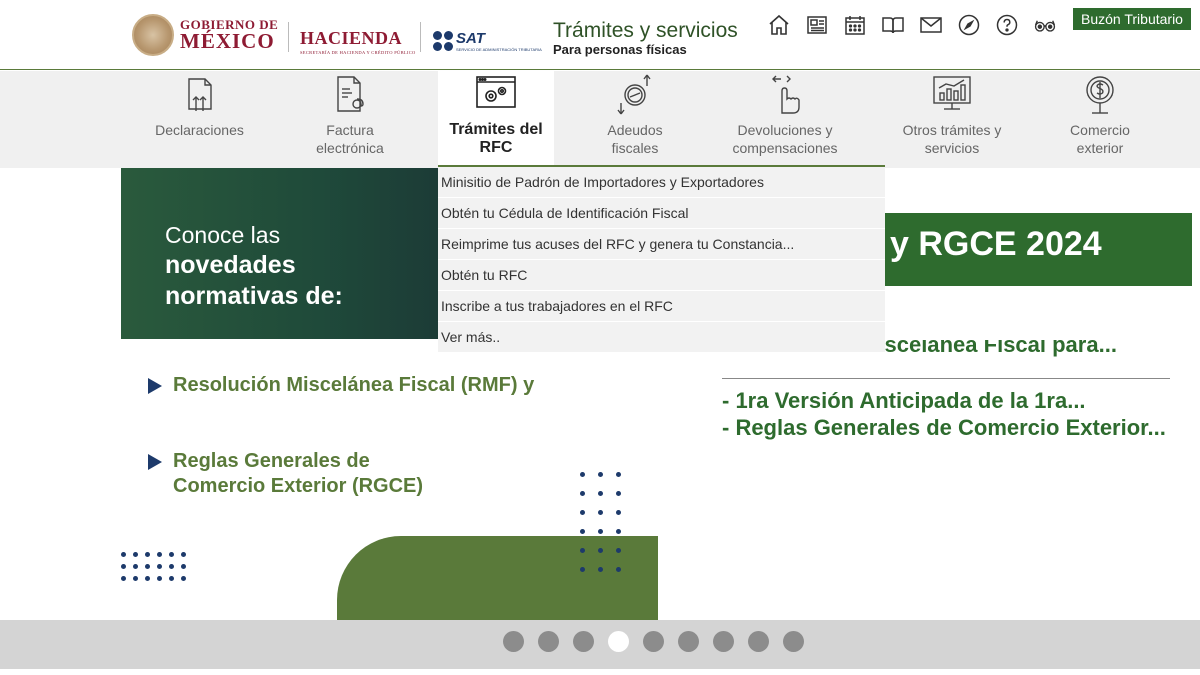 The height and width of the screenshot is (675, 1200). Describe the element at coordinates (620, 50) in the screenshot. I see `page-subtitle: Para personas físicas` at that location.